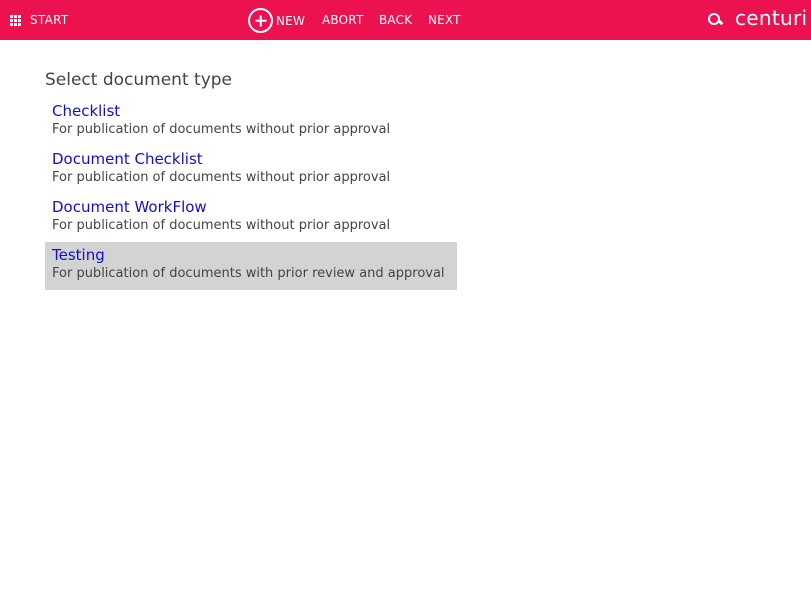 This screenshot has width=811, height=613. I want to click on search-icon, so click(715, 20).